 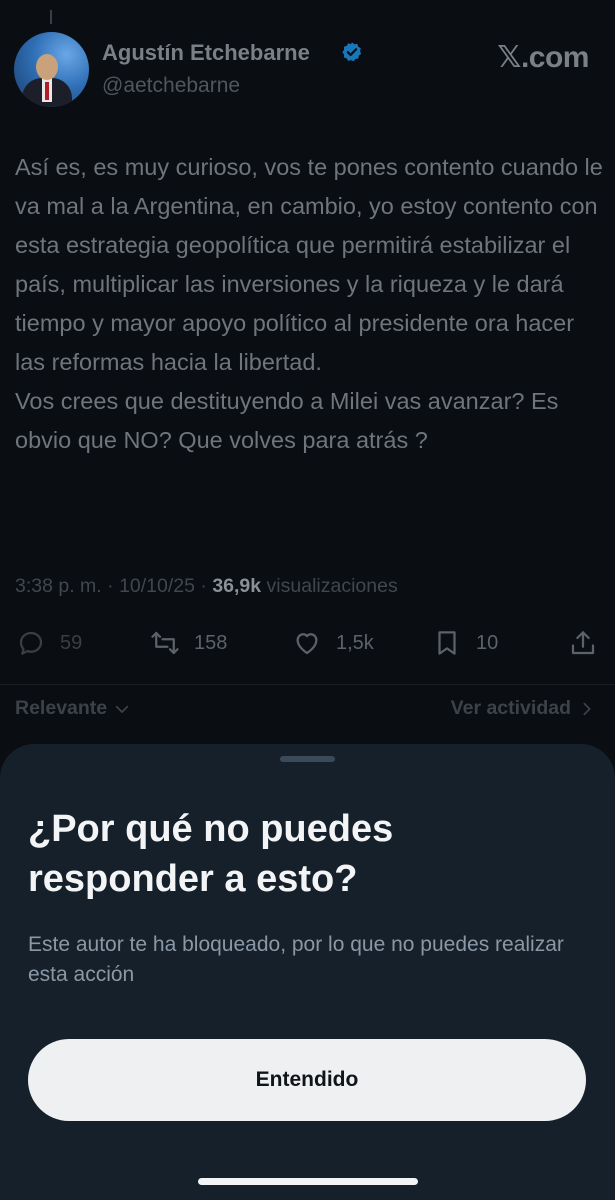 I want to click on bookmark-count: 10, so click(x=487, y=642).